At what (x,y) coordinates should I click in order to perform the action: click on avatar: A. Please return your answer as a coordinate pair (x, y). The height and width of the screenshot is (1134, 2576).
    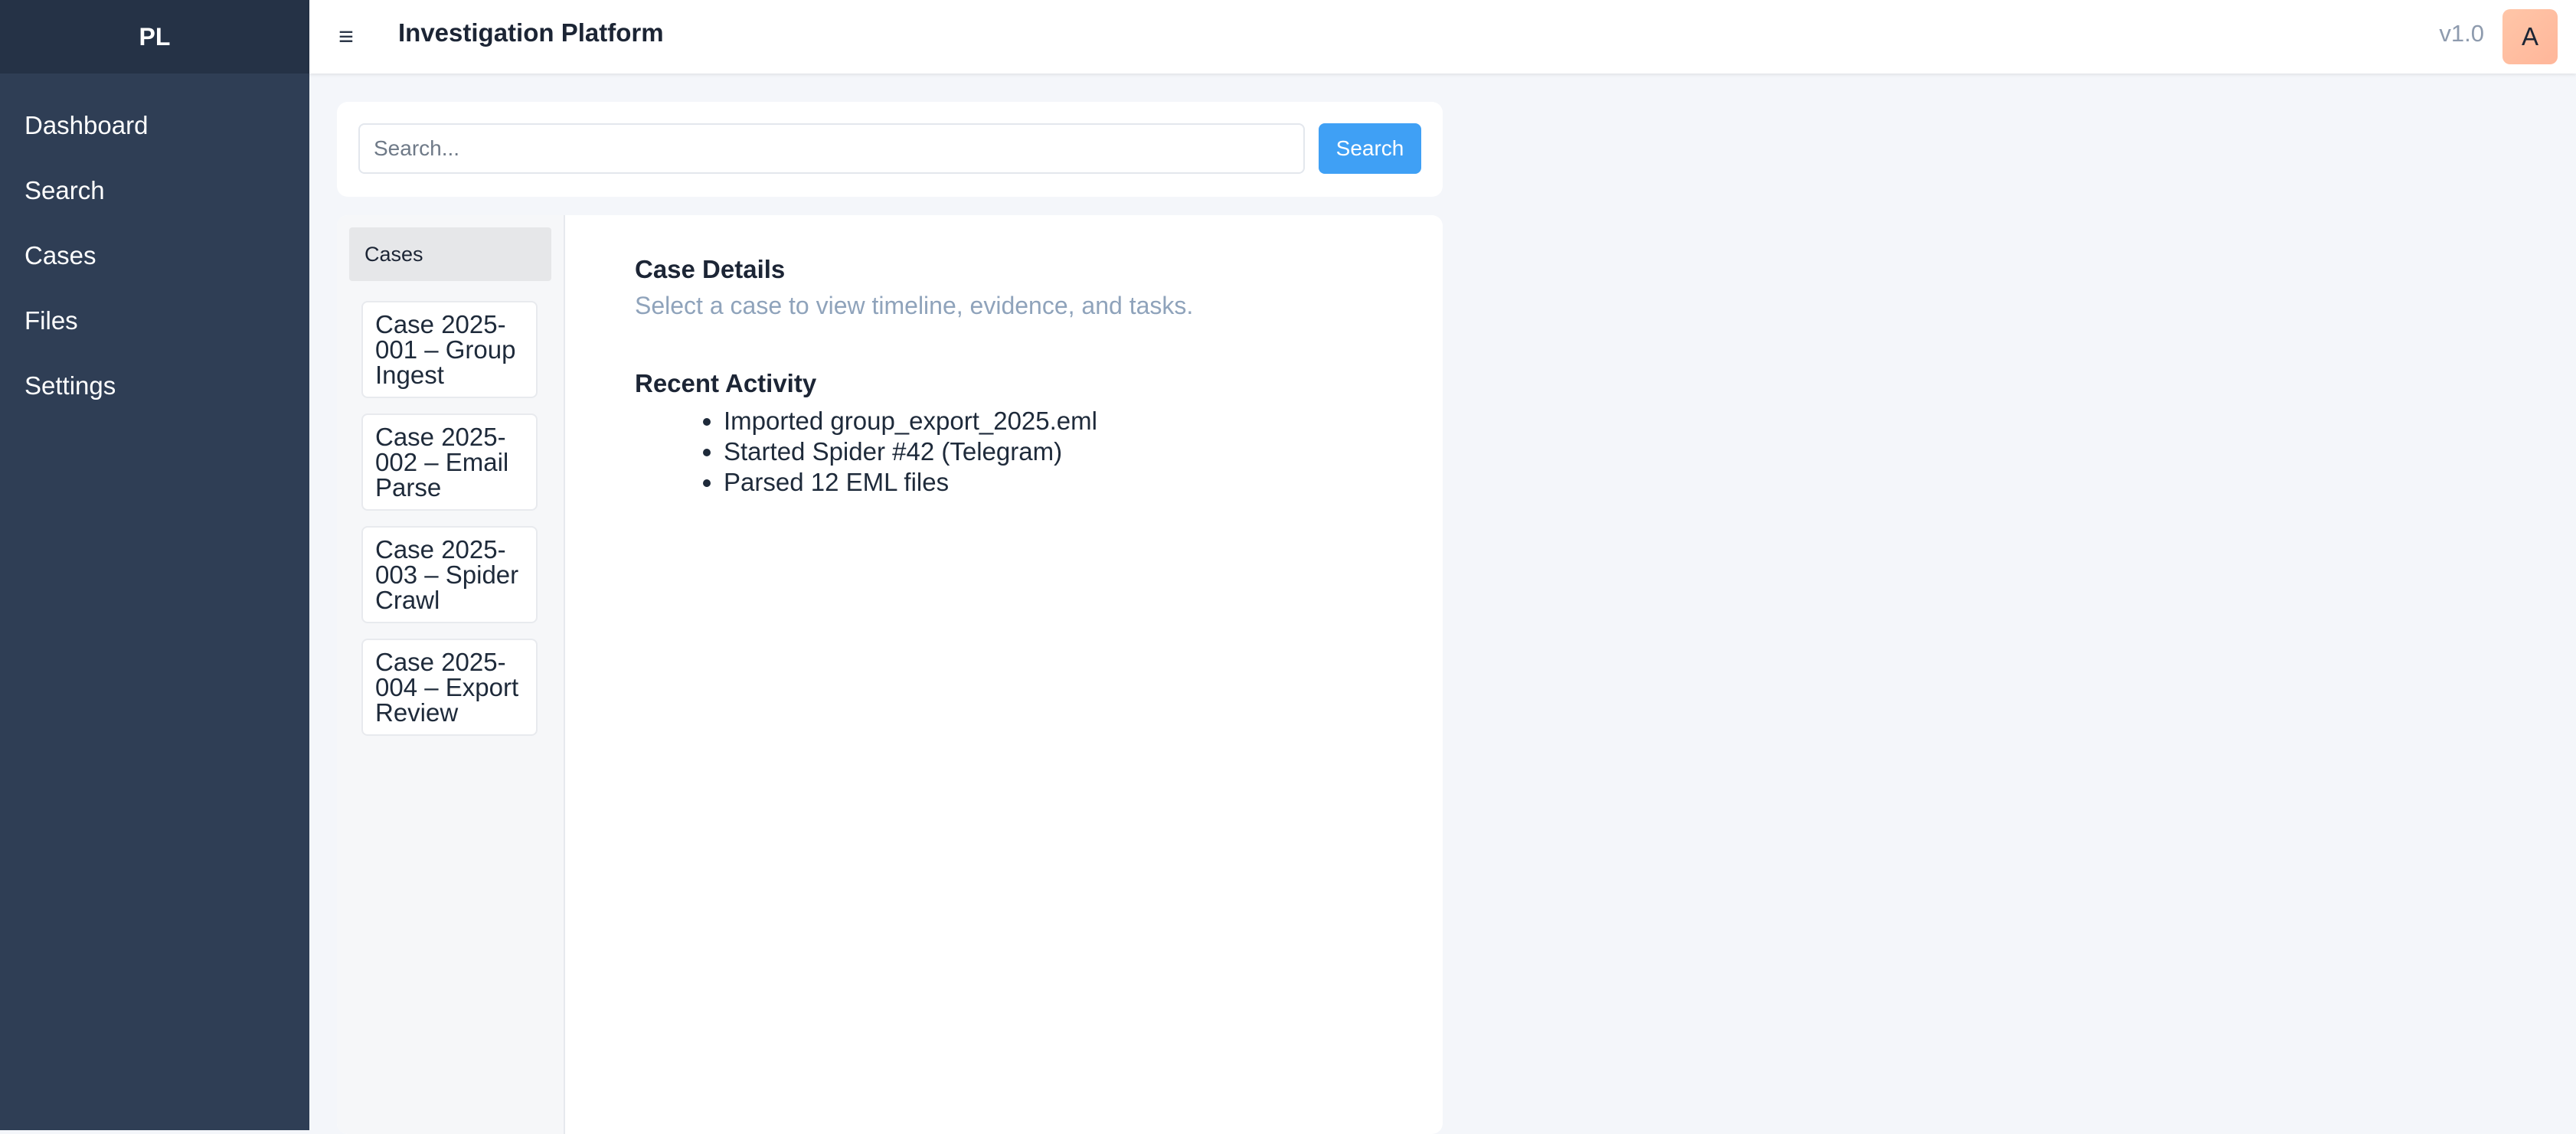
    Looking at the image, I should click on (2530, 36).